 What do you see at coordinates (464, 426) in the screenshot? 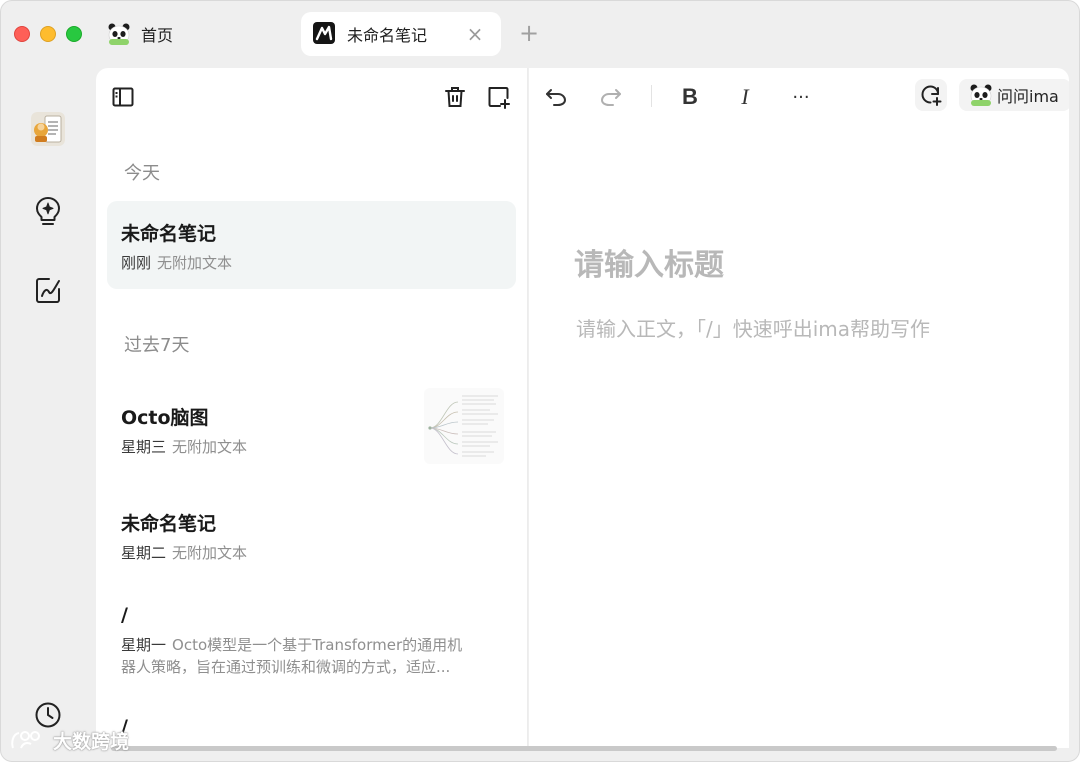
I see `mindmap-thumbnail` at bounding box center [464, 426].